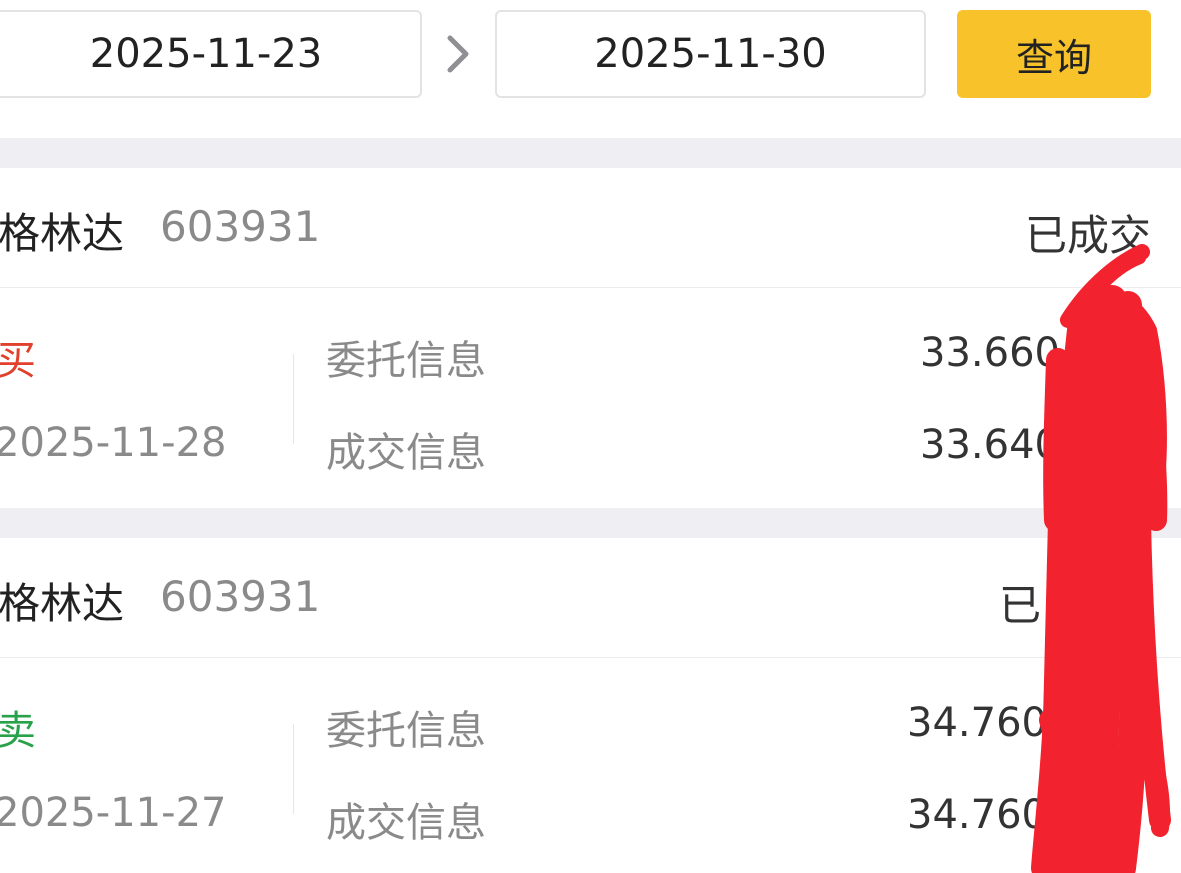 This screenshot has height=873, width=1181. What do you see at coordinates (1054, 54) in the screenshot?
I see `query-button: 查询` at bounding box center [1054, 54].